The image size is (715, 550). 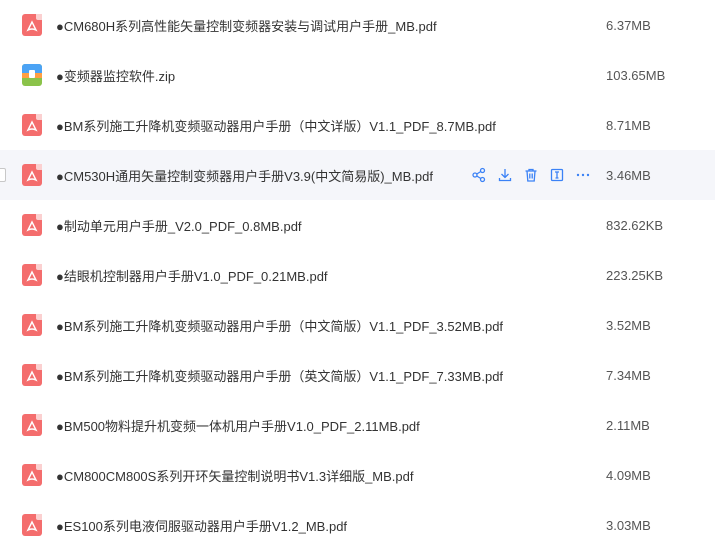 What do you see at coordinates (32, 75) in the screenshot?
I see `zip-file-icon` at bounding box center [32, 75].